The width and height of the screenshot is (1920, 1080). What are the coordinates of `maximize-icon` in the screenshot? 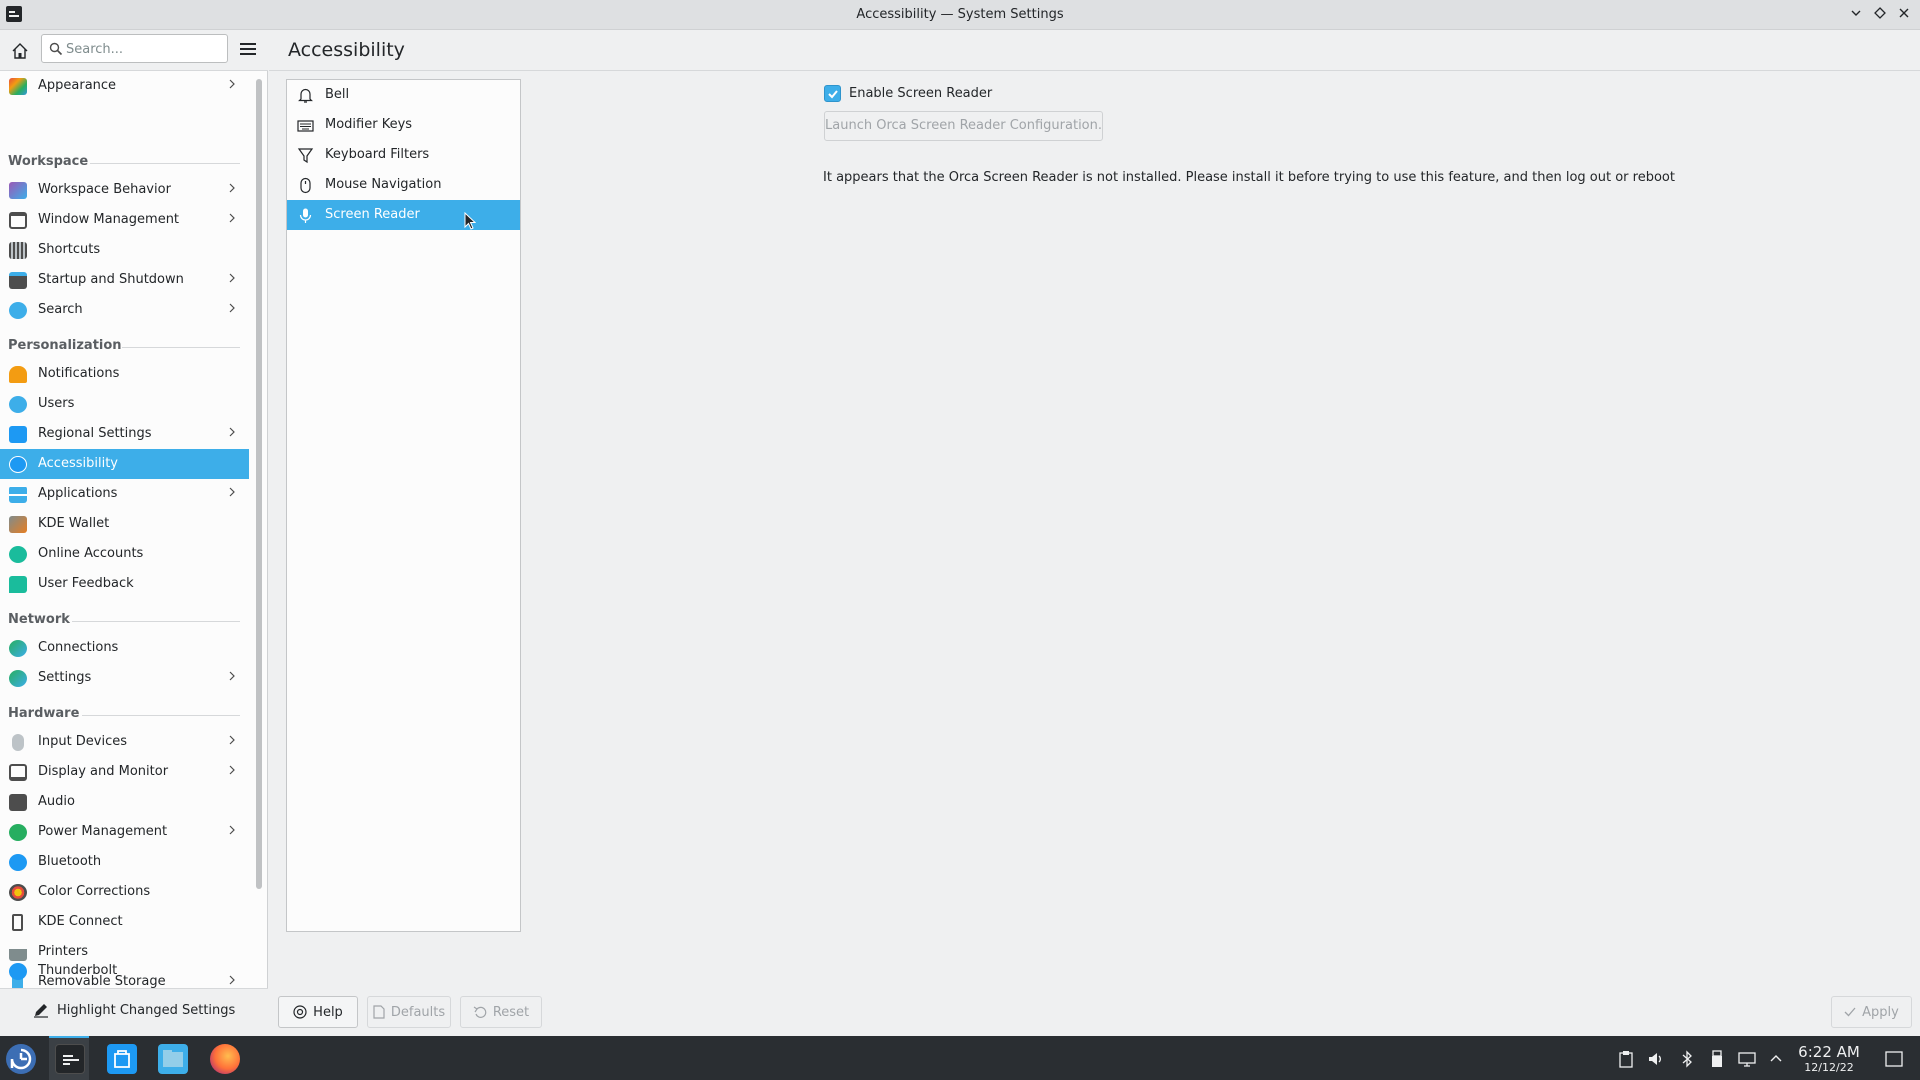 It's located at (1880, 15).